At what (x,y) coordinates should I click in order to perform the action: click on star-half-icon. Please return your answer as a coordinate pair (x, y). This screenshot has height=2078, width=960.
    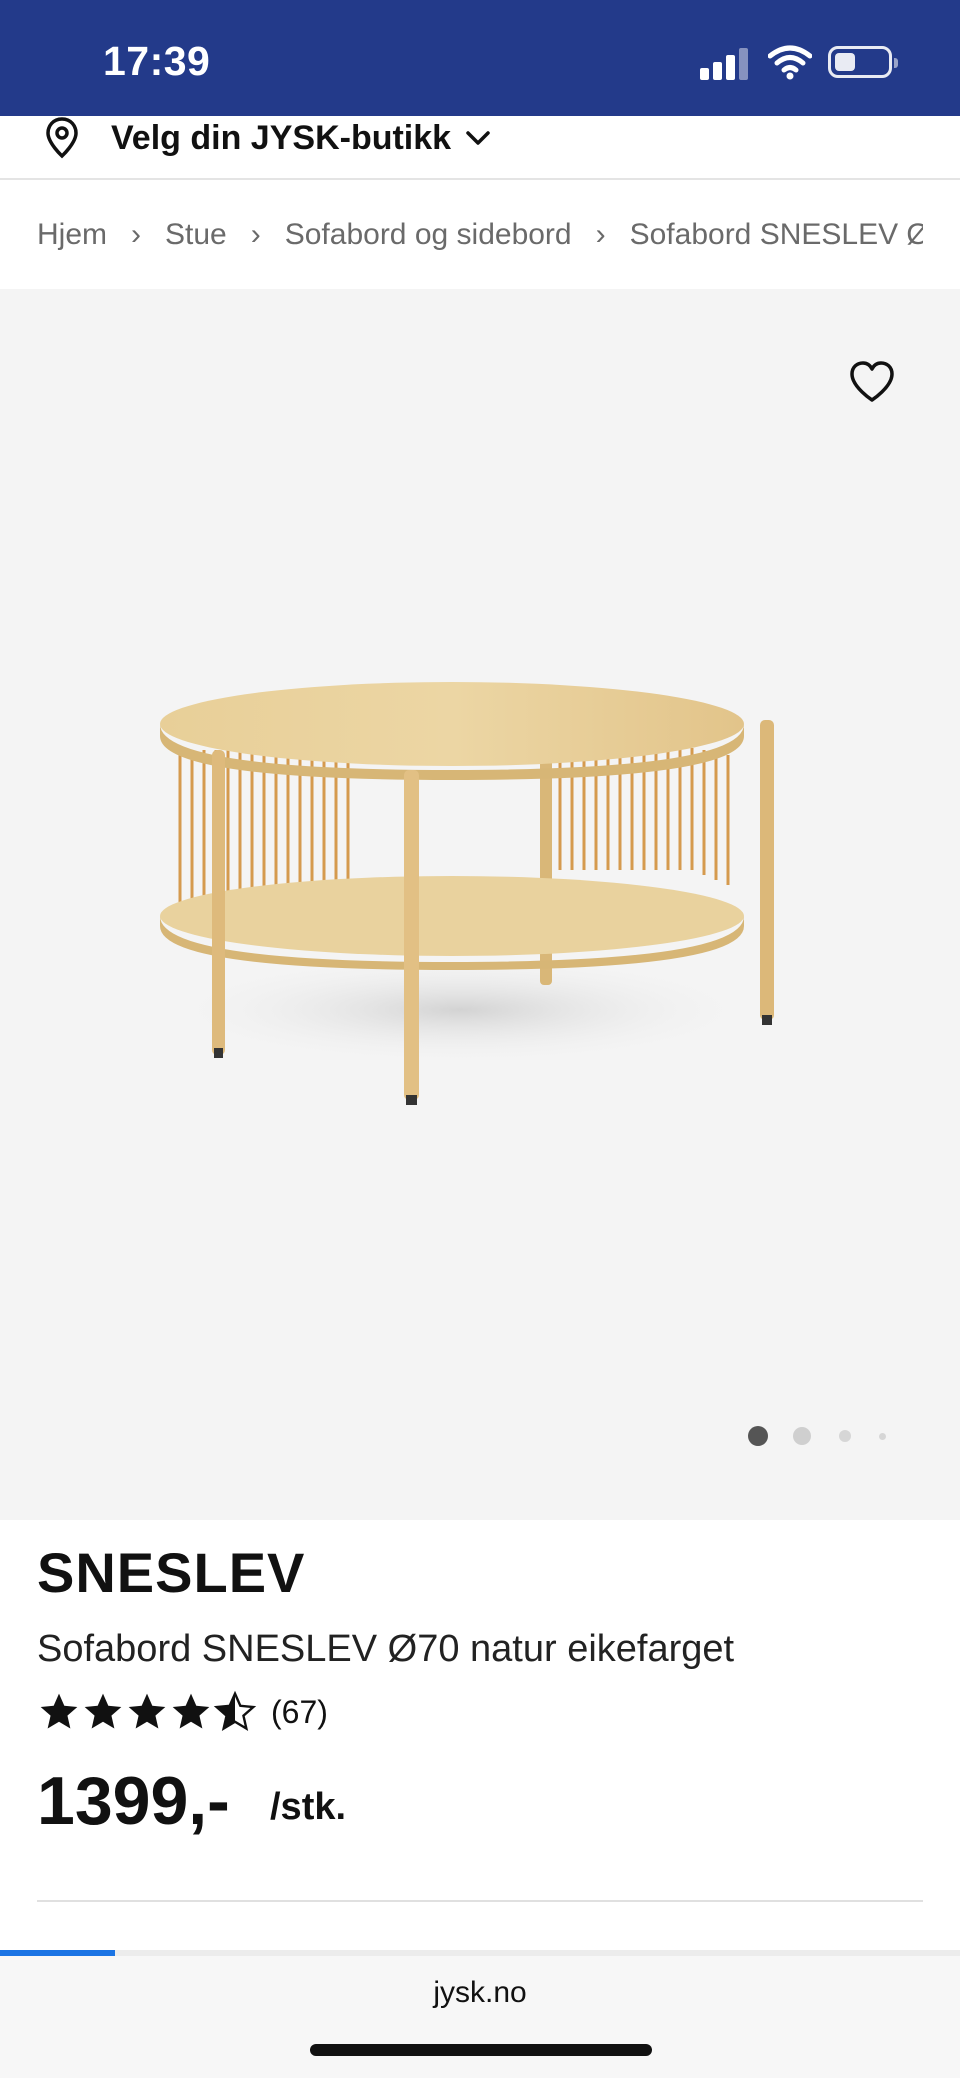
    Looking at the image, I should click on (235, 1710).